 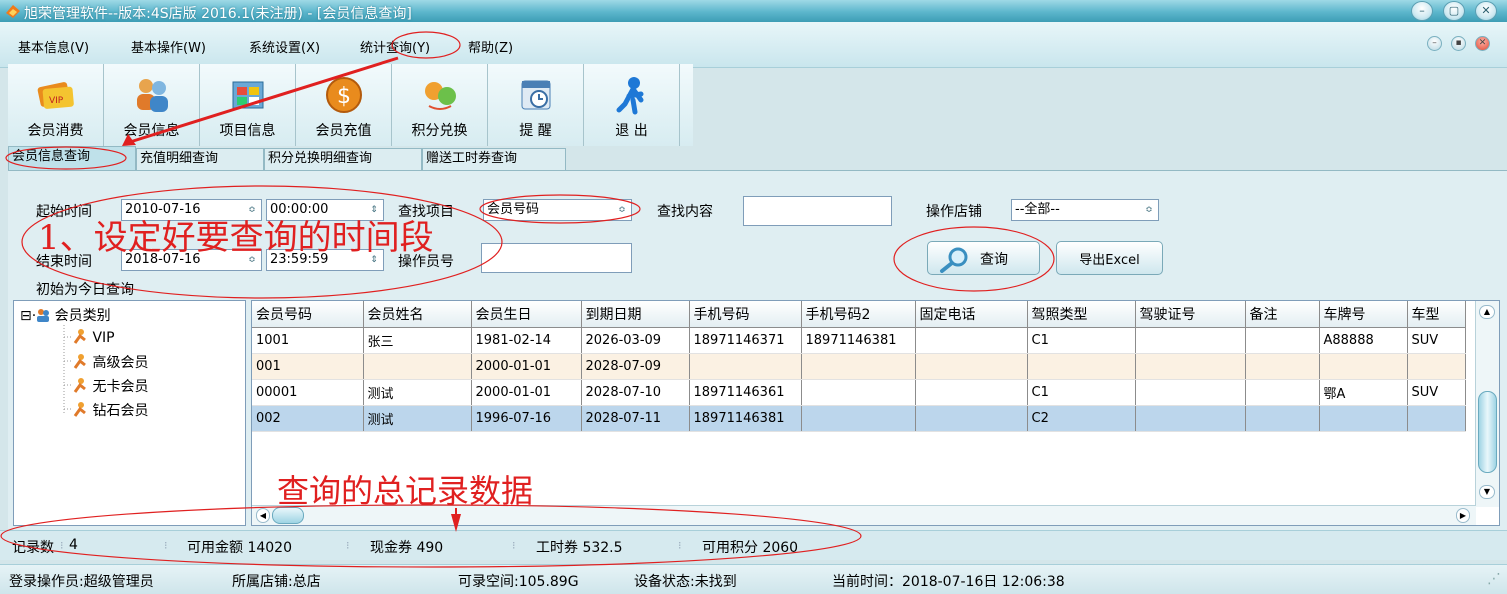 What do you see at coordinates (53, 46) in the screenshot?
I see `menu-basic-info: 基本信息(V)` at bounding box center [53, 46].